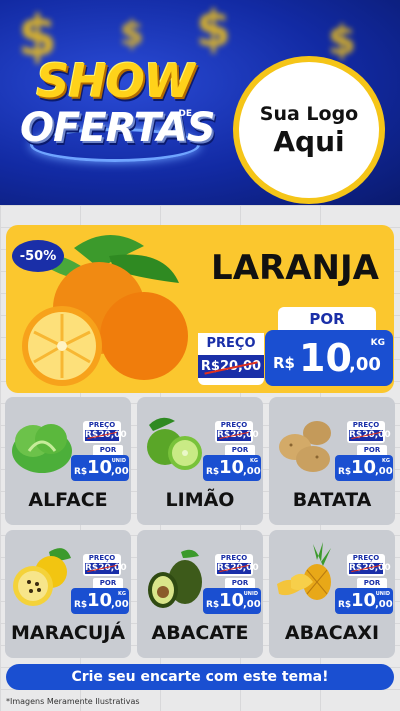 Image resolution: width=400 pixels, height=711 pixels. I want to click on product-card: PREÇO R$20,00 POR R$ 10,00 UNID ABACATE, so click(200, 594).